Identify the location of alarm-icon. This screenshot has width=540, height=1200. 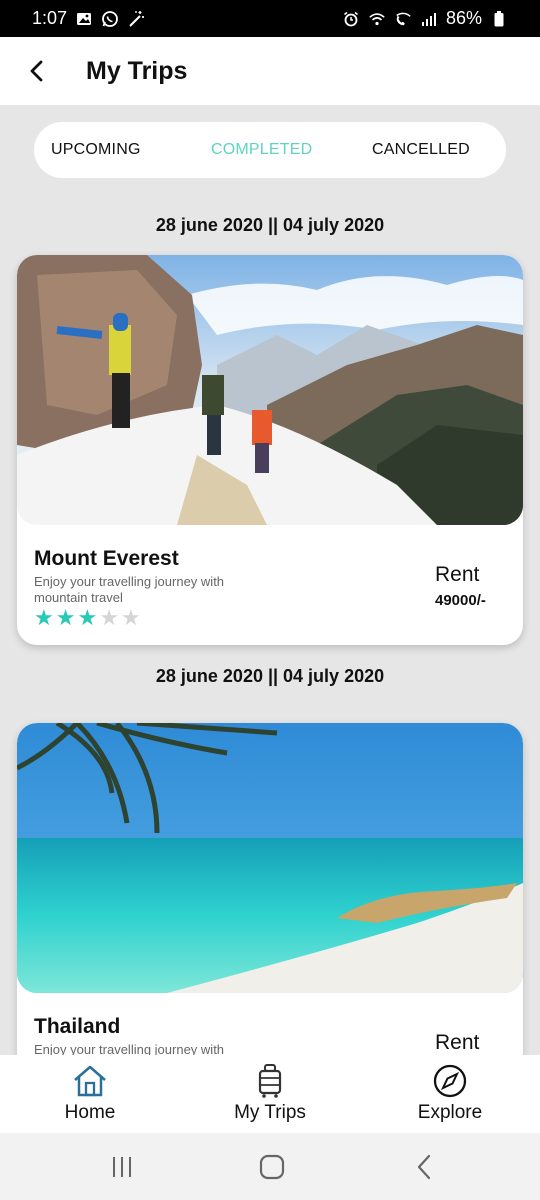
(351, 19).